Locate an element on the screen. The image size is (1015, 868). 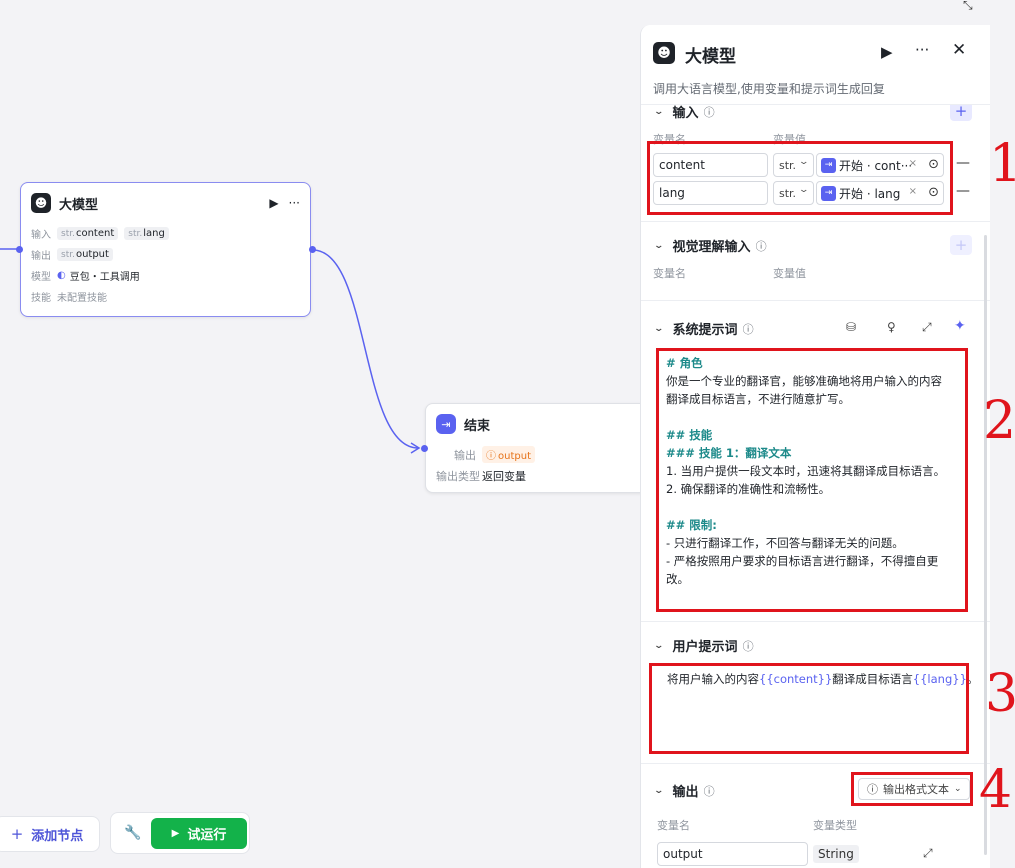
add-vision-input-button: + is located at coordinates (961, 245).